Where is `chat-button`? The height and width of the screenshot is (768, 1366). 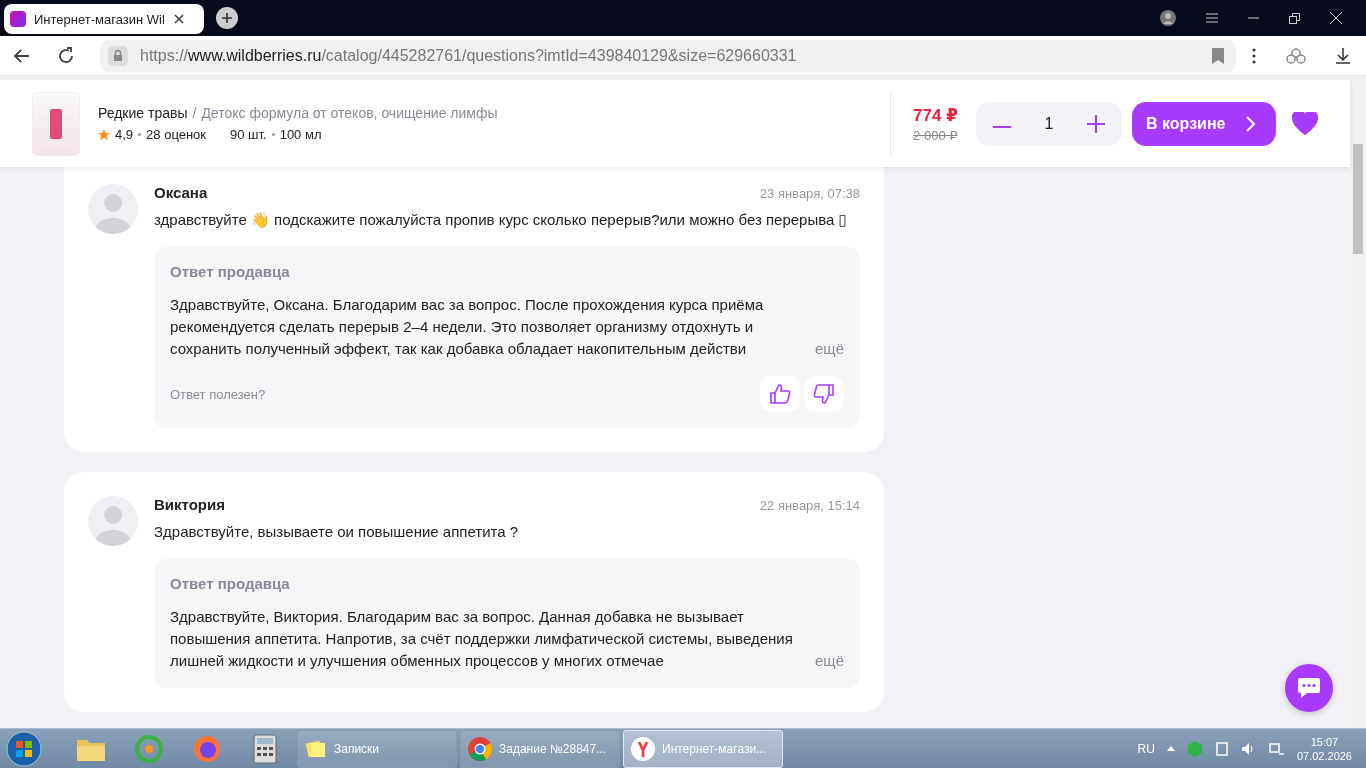 chat-button is located at coordinates (1309, 688).